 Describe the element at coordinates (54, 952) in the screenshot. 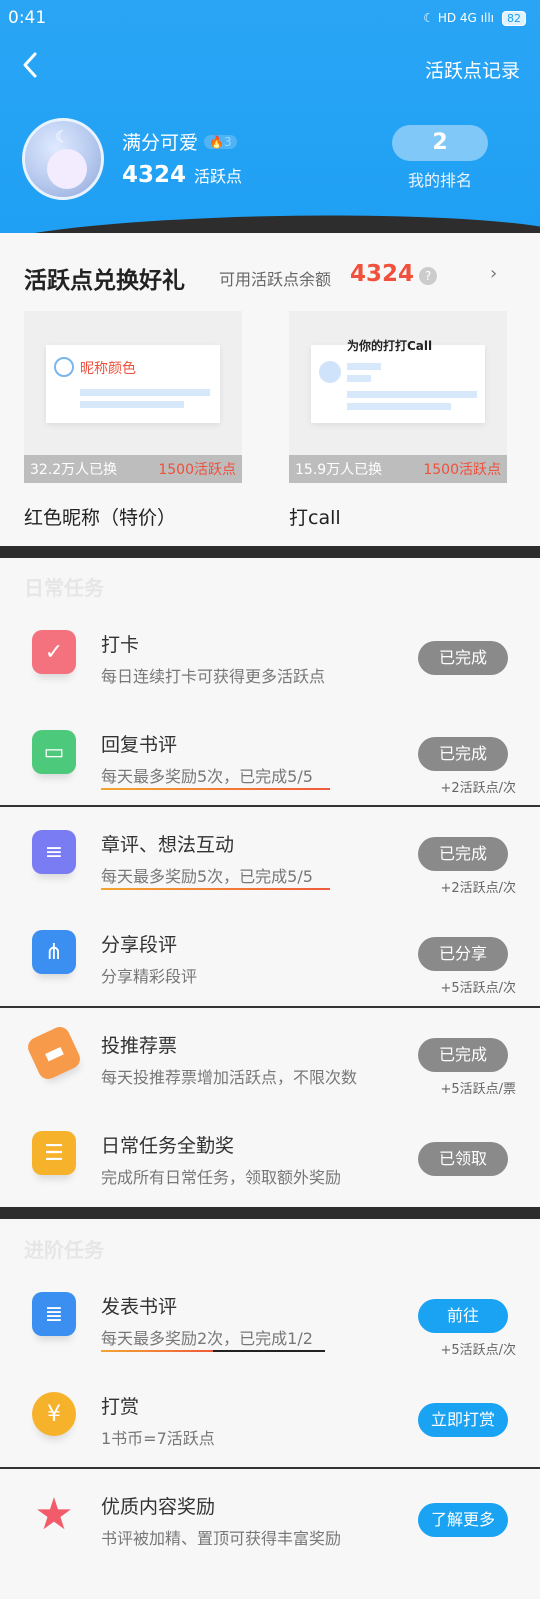

I see `share-icon: ⋔` at that location.